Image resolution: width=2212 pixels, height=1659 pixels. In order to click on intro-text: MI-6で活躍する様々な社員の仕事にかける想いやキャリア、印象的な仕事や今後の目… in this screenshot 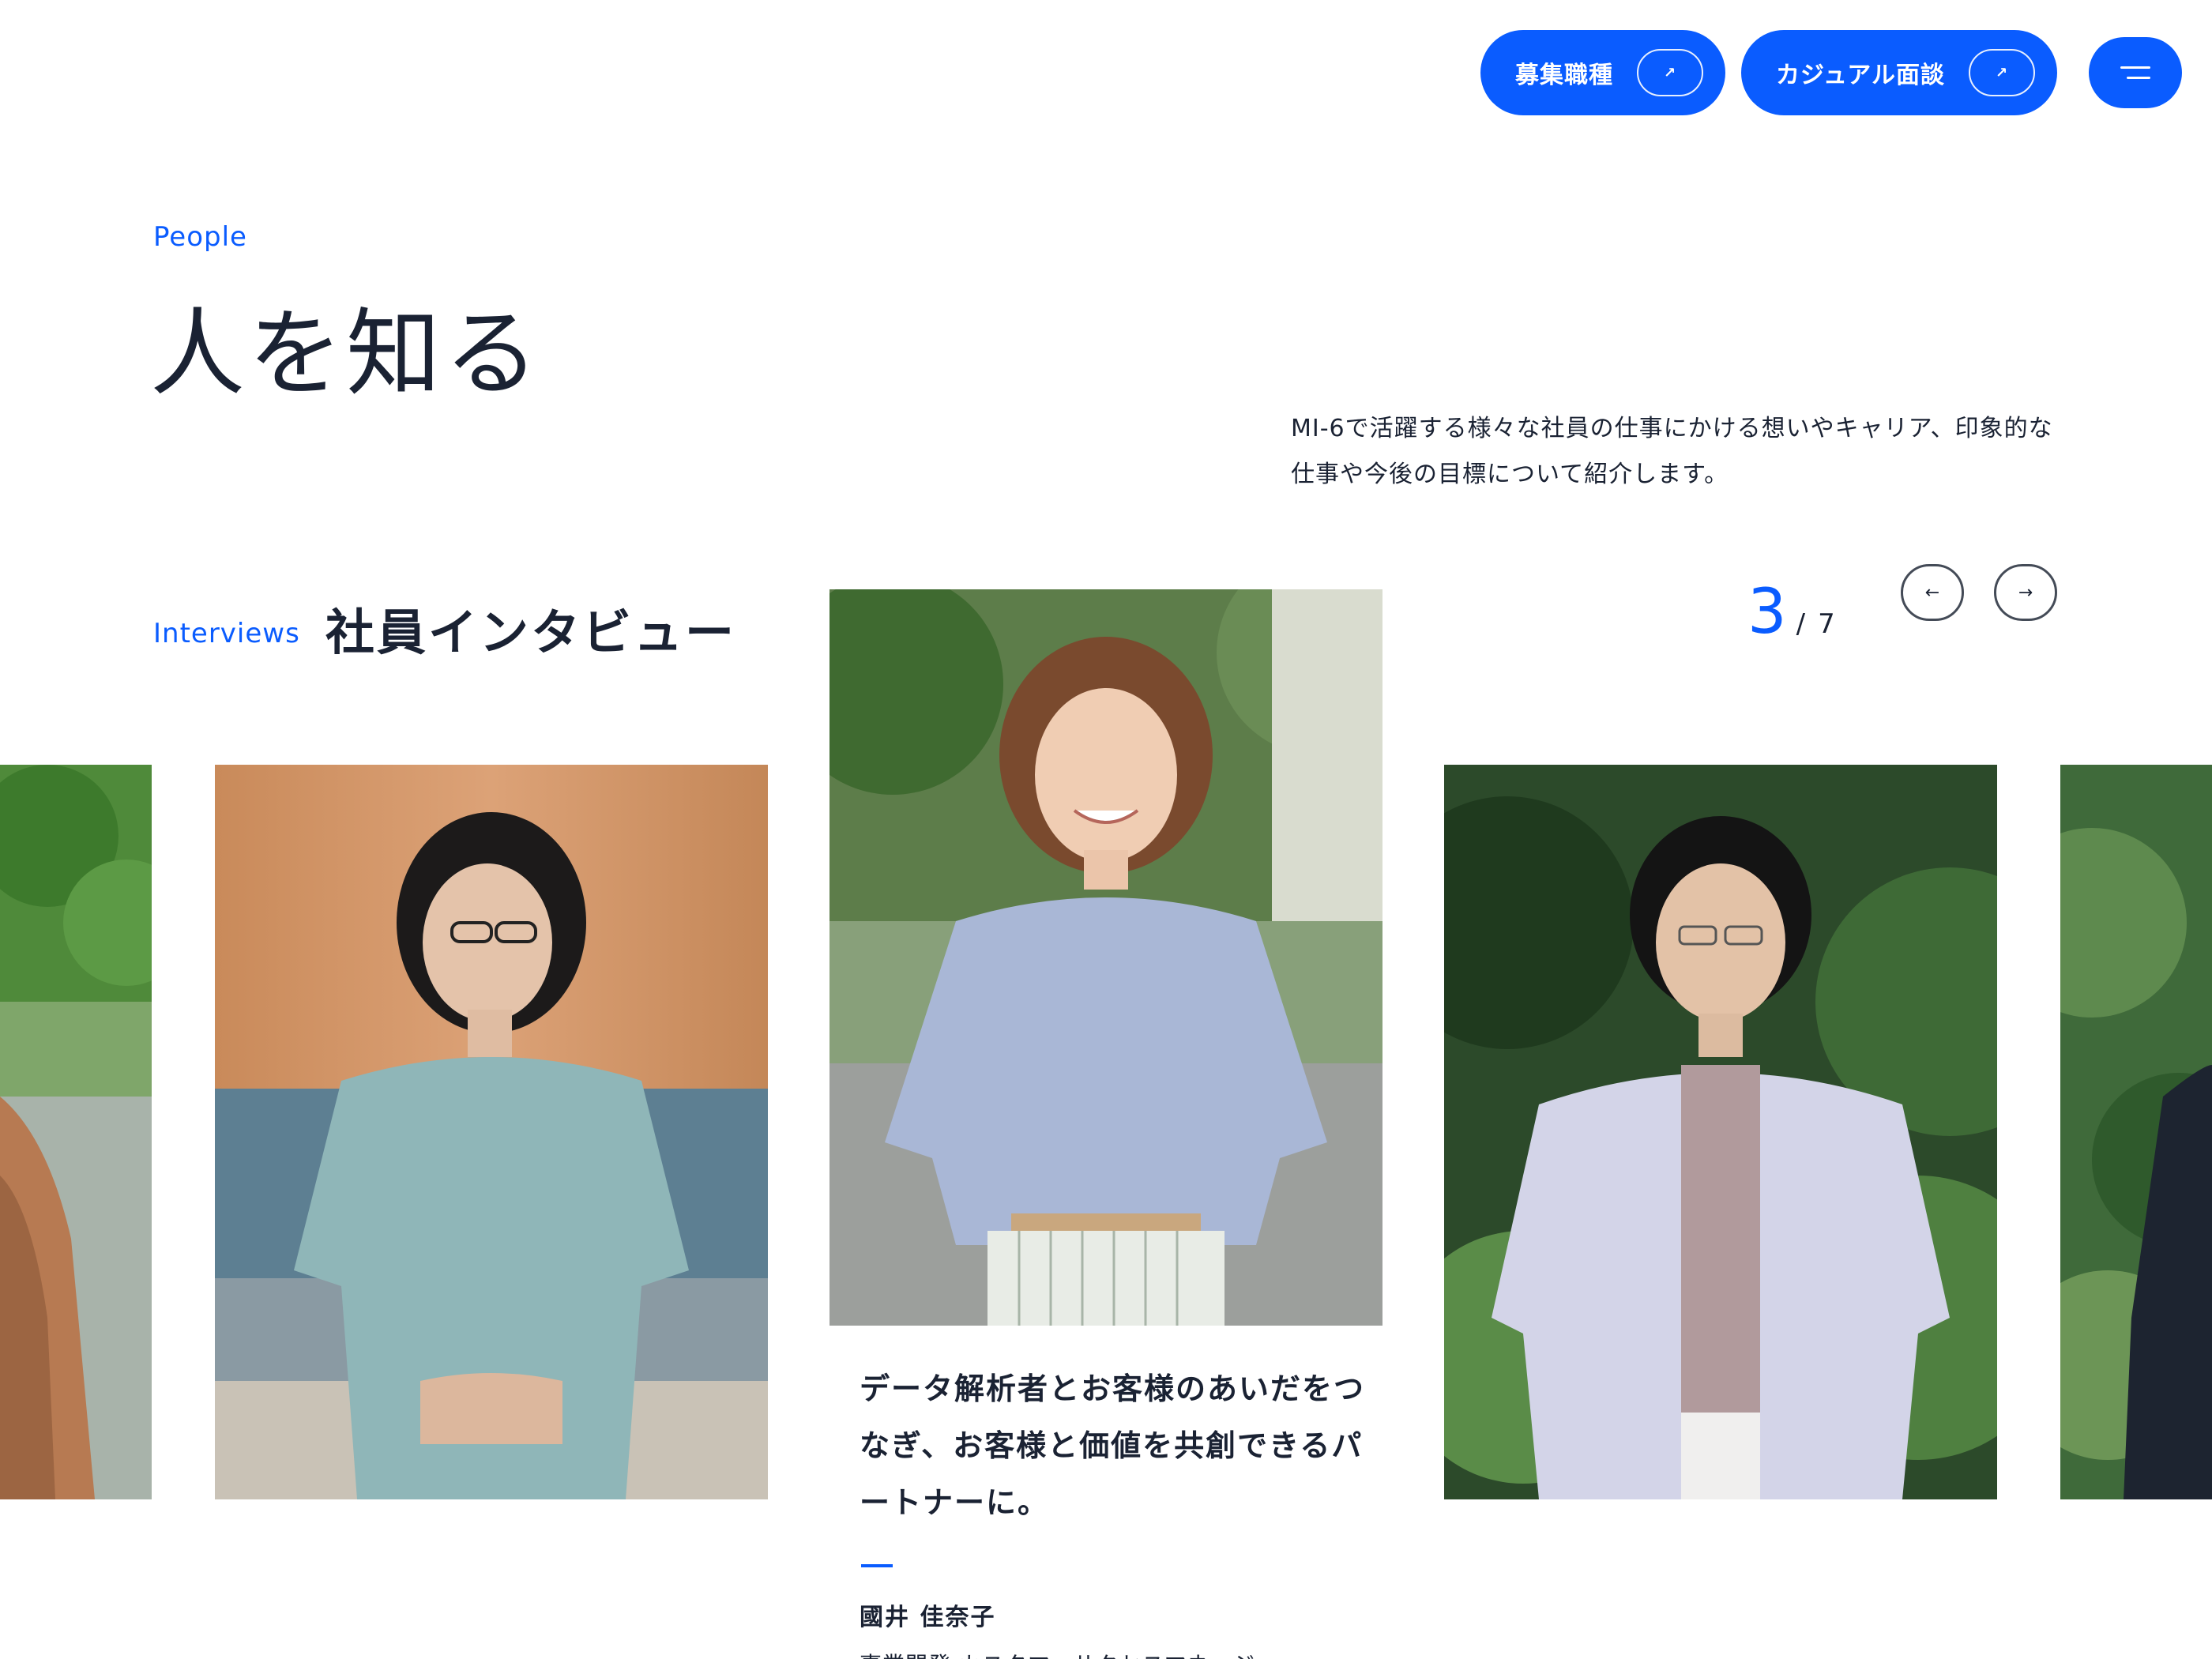, I will do `click(1672, 452)`.